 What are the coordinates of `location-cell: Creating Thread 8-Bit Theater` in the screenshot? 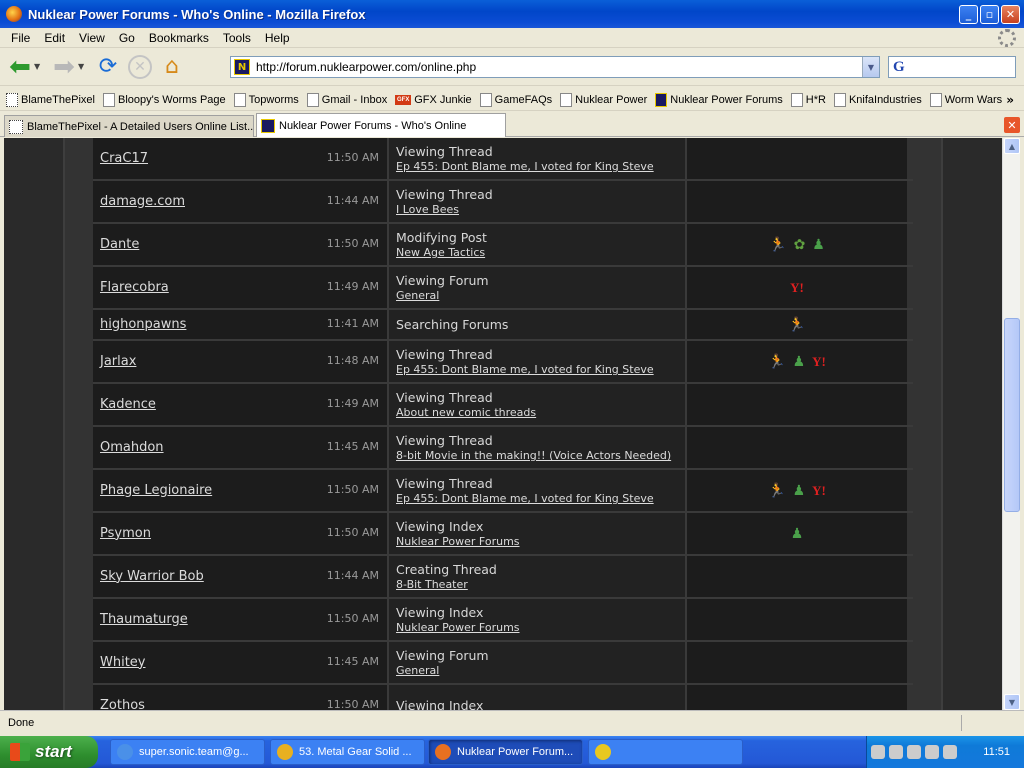 It's located at (538, 576).